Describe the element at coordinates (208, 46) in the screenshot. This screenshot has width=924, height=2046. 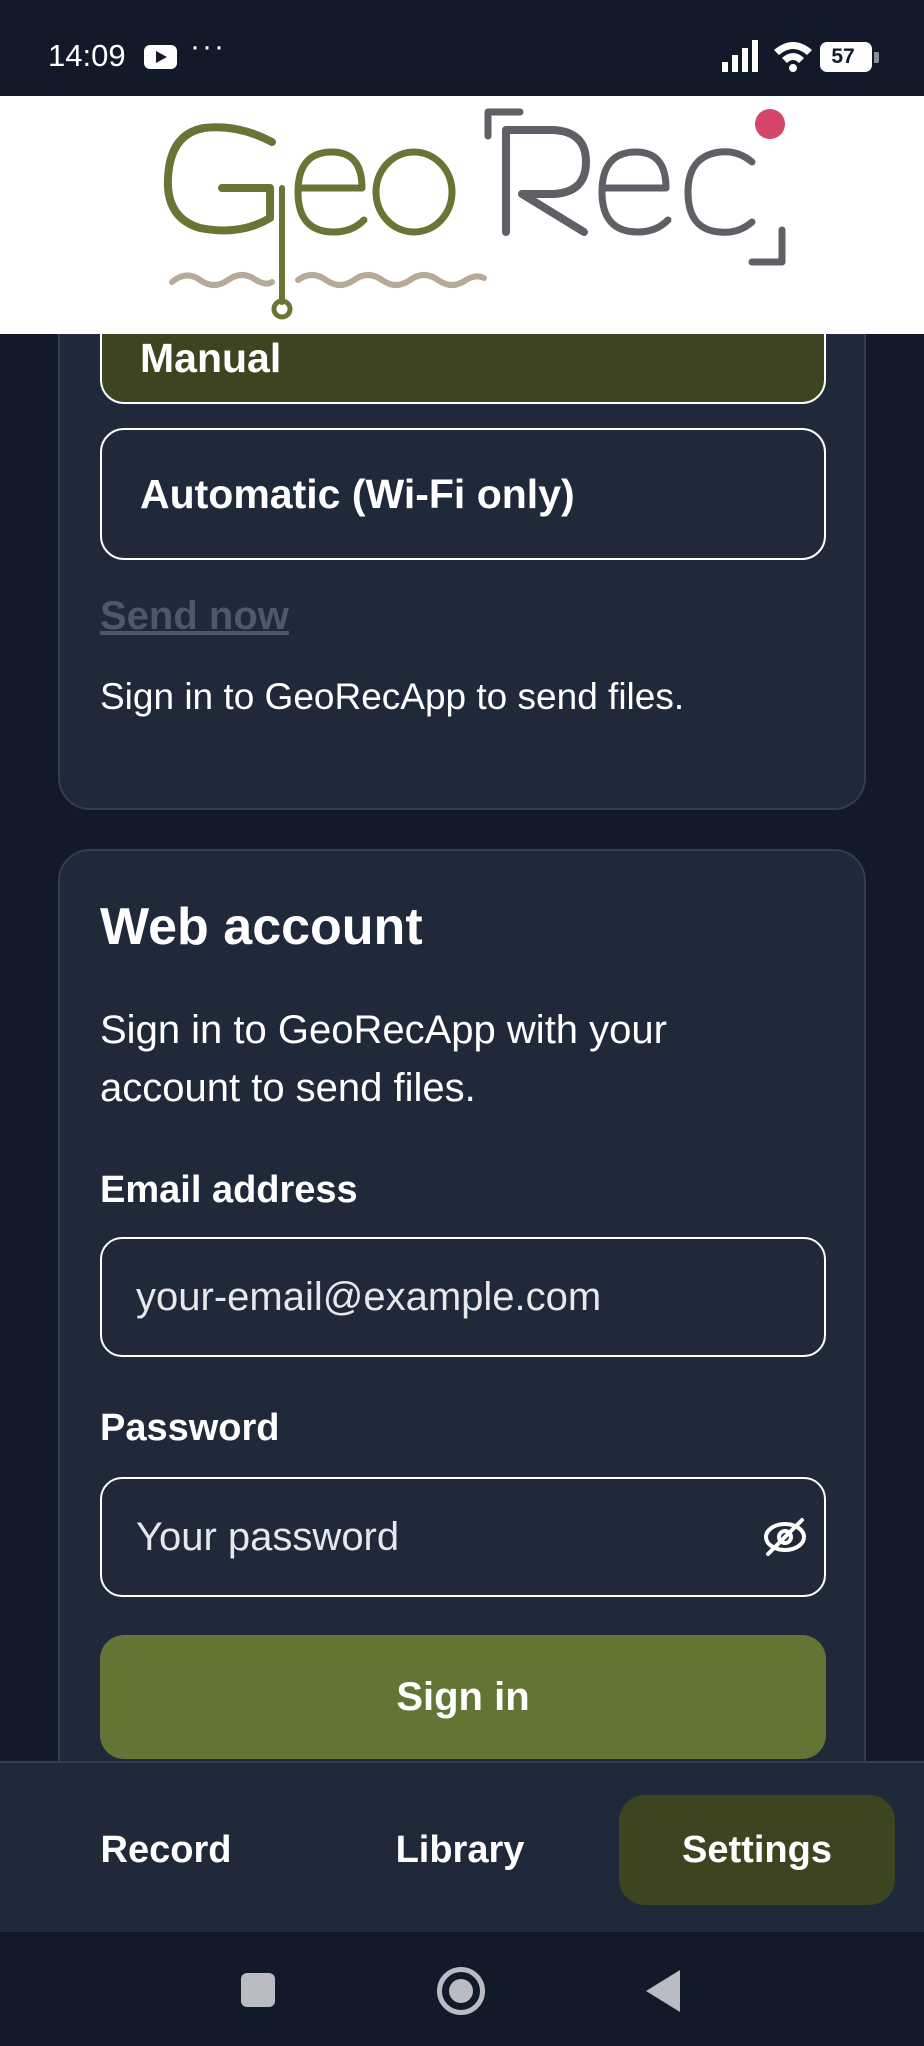
I see `more-dots-icon: ···` at that location.